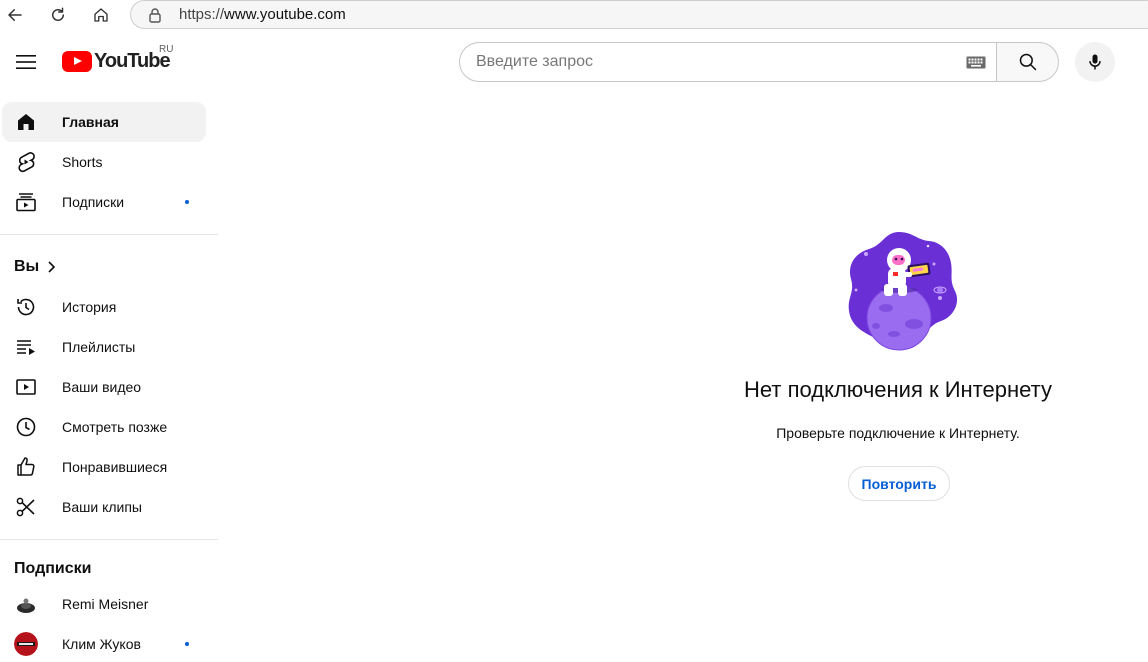 This screenshot has width=1148, height=662. What do you see at coordinates (115, 427) in the screenshot?
I see `sidebar-item-label: Смотреть позже` at bounding box center [115, 427].